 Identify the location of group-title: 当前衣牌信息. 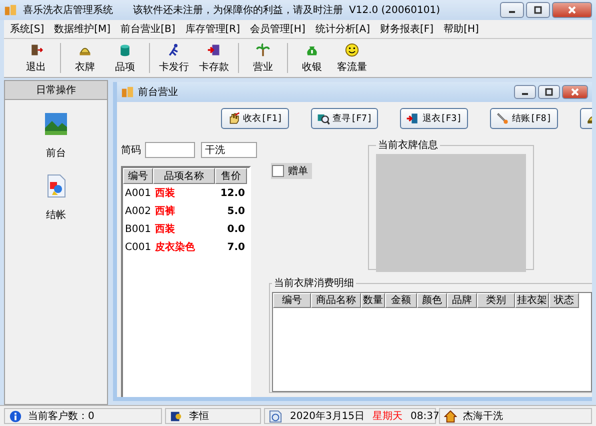
(408, 145).